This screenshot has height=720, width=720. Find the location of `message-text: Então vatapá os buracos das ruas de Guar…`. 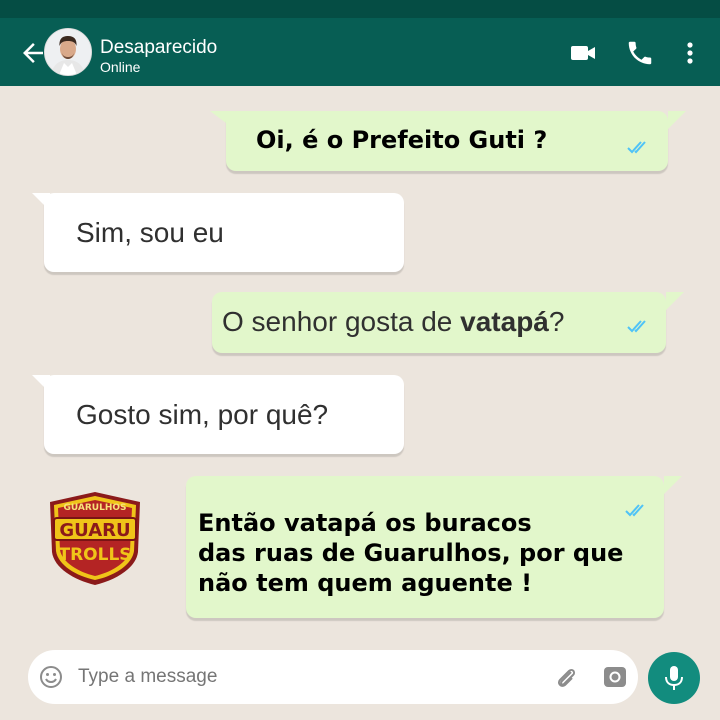

message-text: Então vatapá os buracos das ruas de Guar… is located at coordinates (410, 553).